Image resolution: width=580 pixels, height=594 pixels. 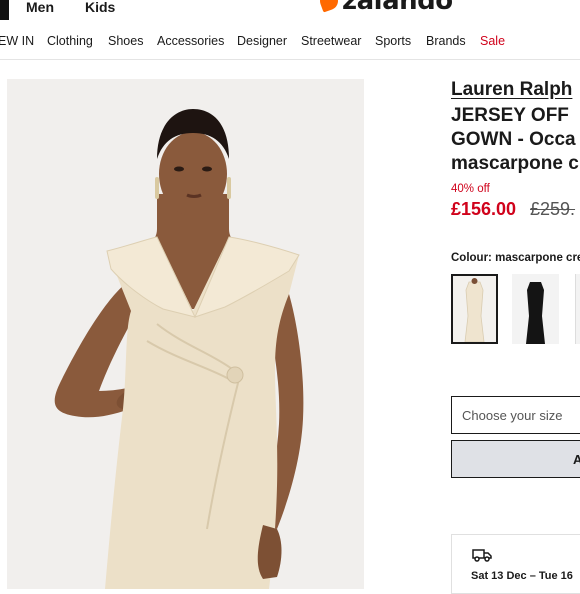 I want to click on colour-value: mascarpone cre, so click(x=537, y=258).